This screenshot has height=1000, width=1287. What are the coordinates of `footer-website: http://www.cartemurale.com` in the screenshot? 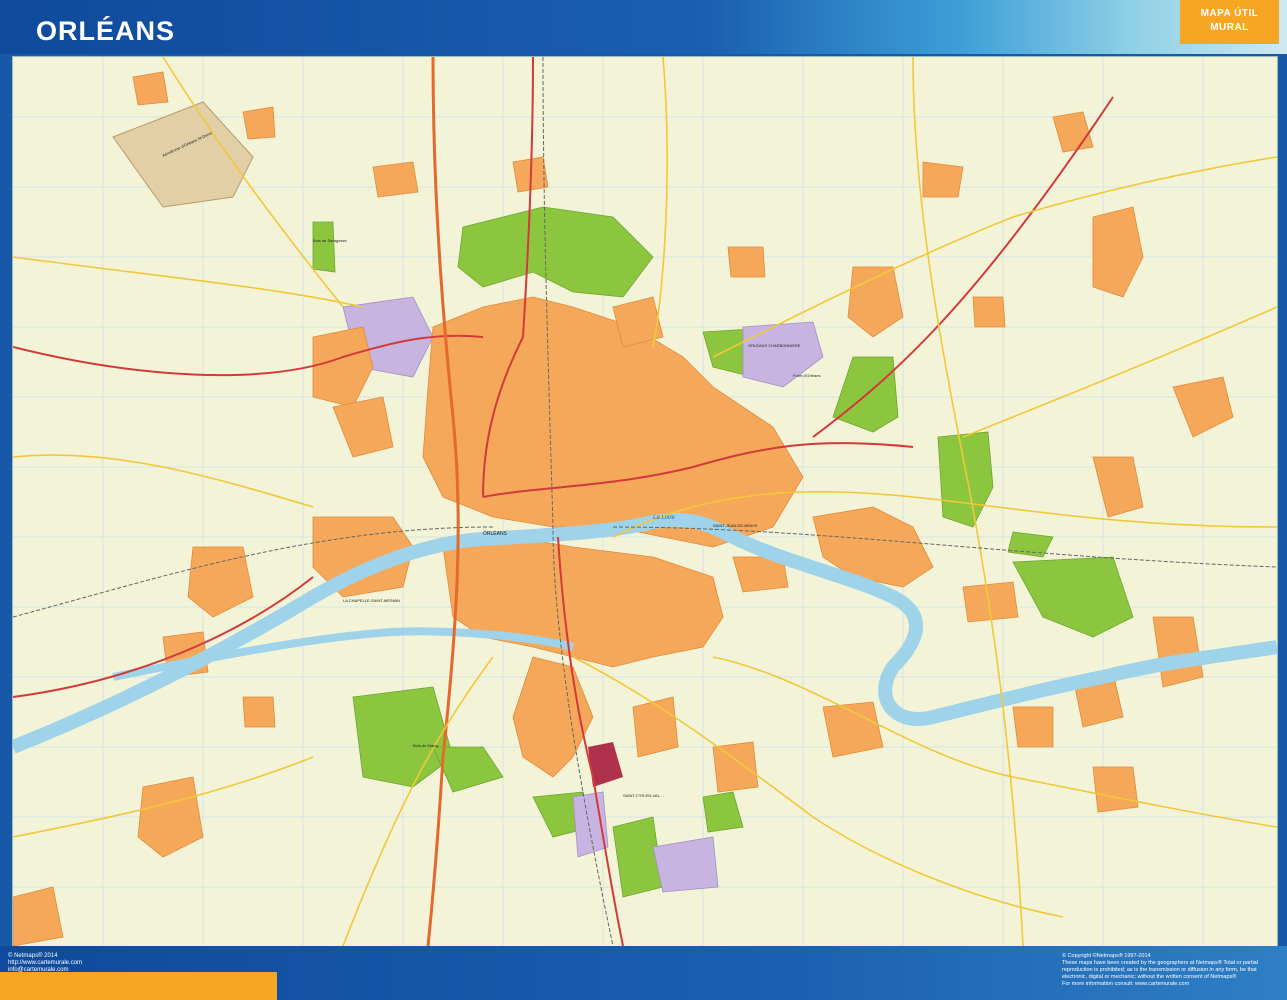 It's located at (45, 963).